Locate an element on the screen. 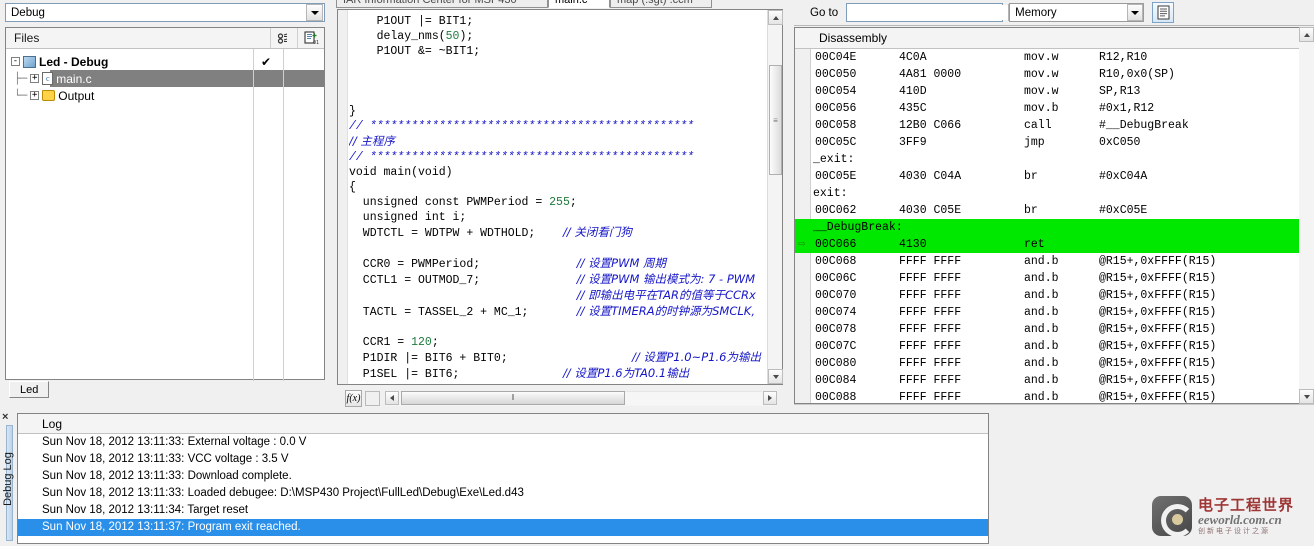  goto-label: Go to is located at coordinates (824, 12).